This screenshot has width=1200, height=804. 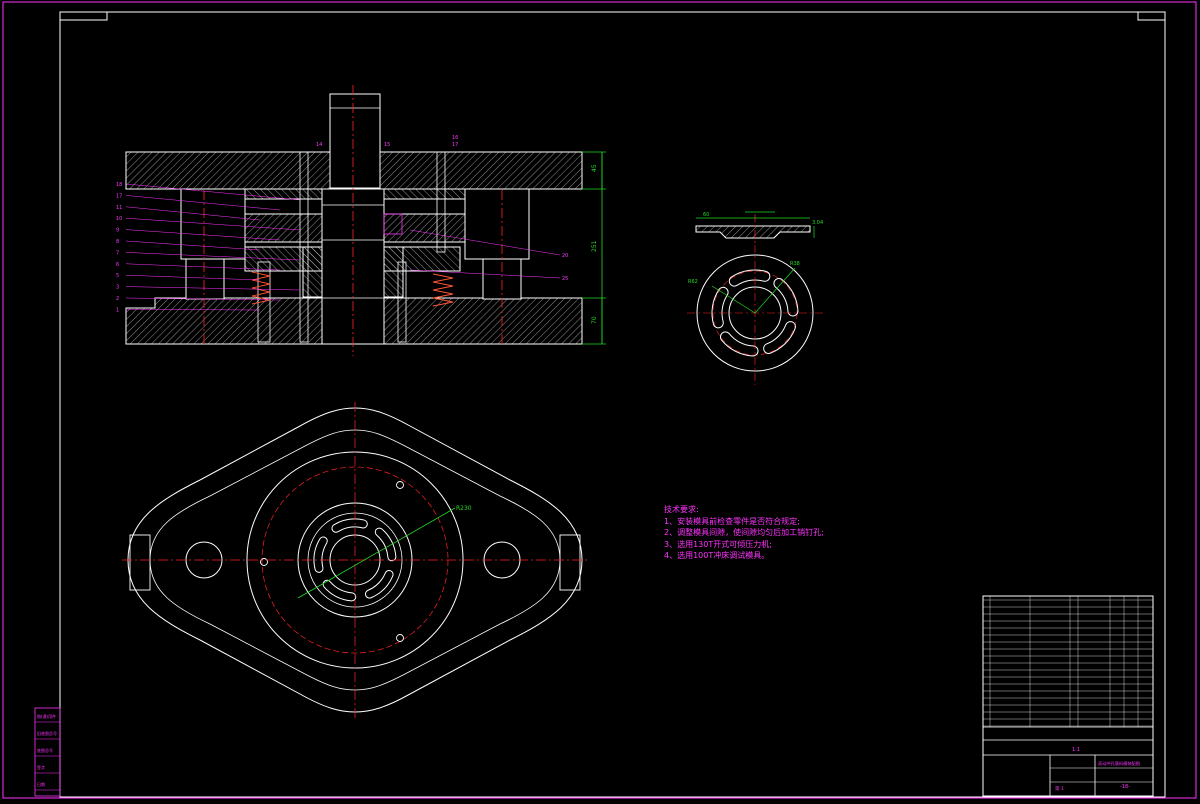 I want to click on dim-section-total: 251, so click(x=594, y=246).